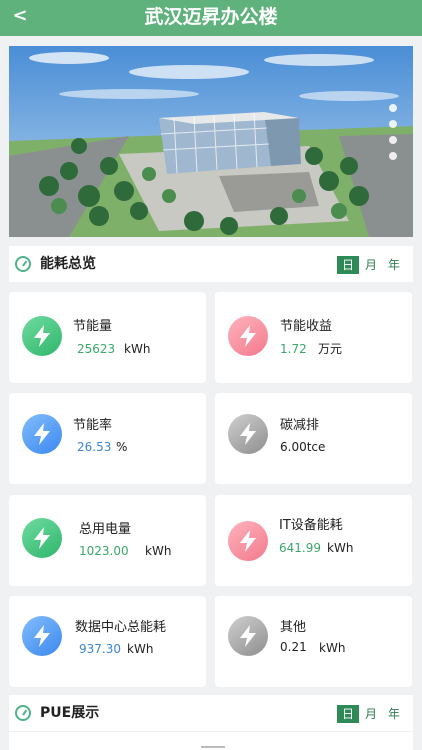 This screenshot has height=750, width=422. What do you see at coordinates (293, 627) in the screenshot?
I see `metric-label: 其他` at bounding box center [293, 627].